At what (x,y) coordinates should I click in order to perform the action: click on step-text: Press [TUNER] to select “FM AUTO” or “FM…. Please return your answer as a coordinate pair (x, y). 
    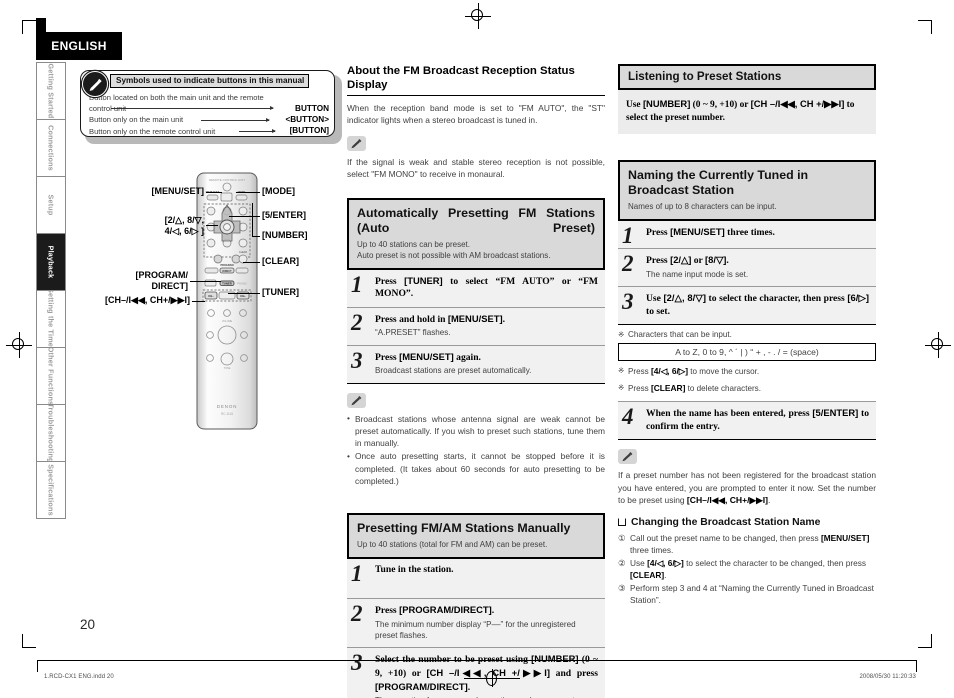
    Looking at the image, I should click on (486, 288).